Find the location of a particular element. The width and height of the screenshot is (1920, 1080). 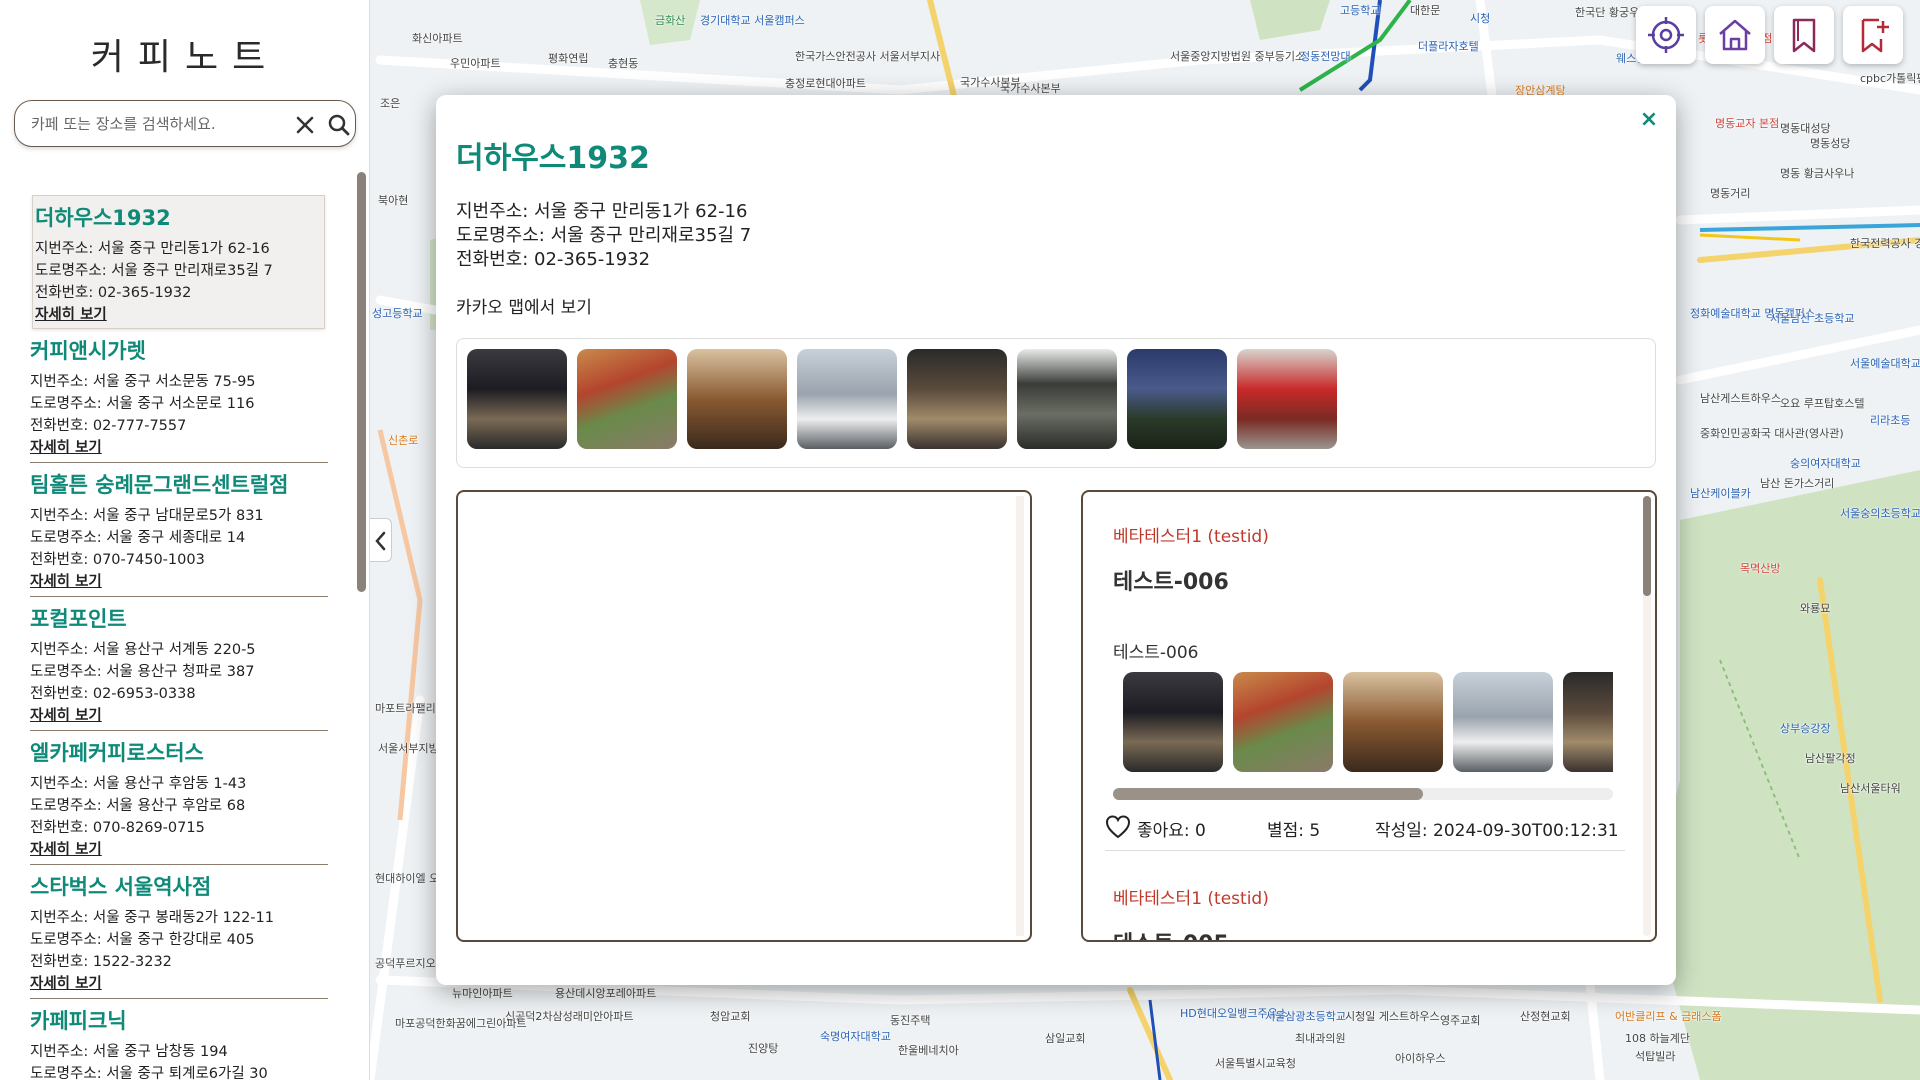

map-place-label: 한울베네치아 is located at coordinates (928, 1050).